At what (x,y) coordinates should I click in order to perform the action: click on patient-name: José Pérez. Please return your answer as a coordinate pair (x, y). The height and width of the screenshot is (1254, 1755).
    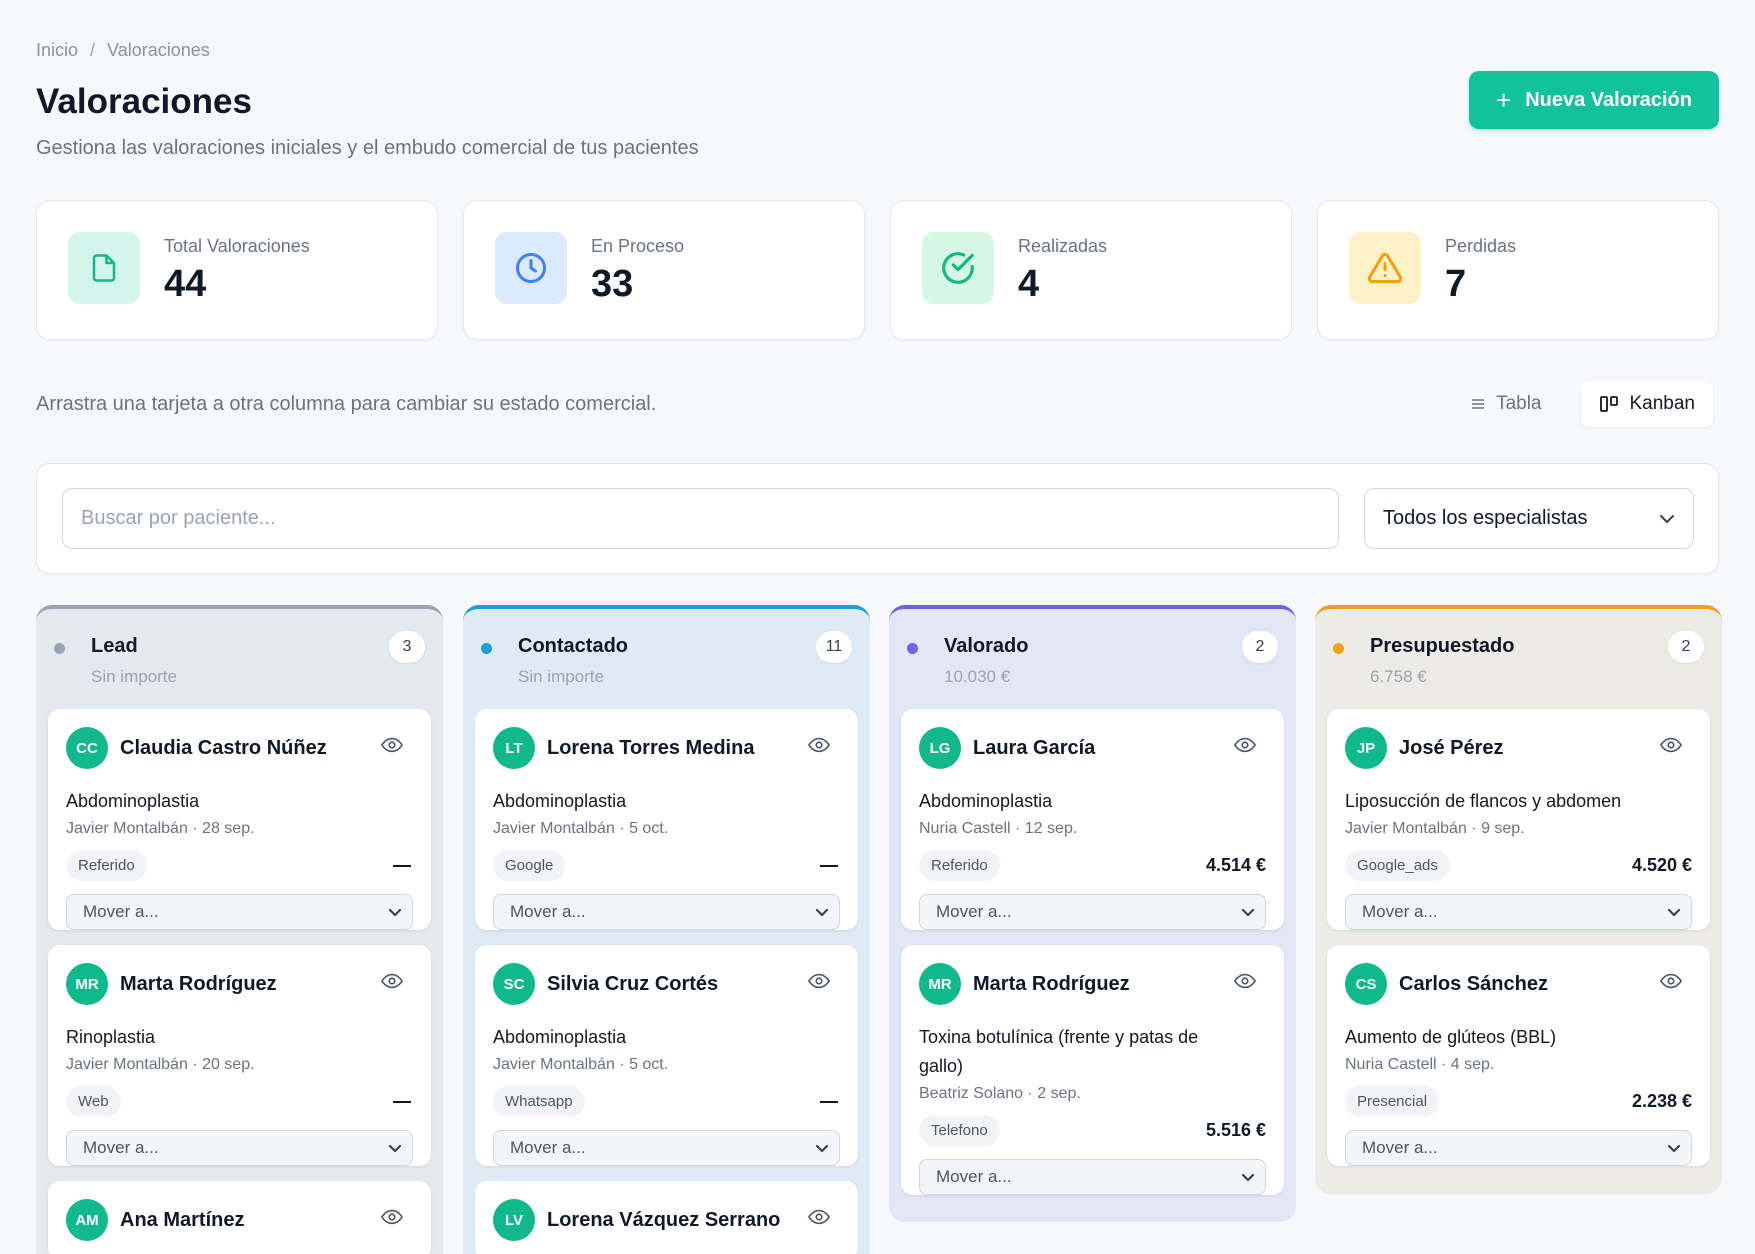
    Looking at the image, I should click on (1451, 748).